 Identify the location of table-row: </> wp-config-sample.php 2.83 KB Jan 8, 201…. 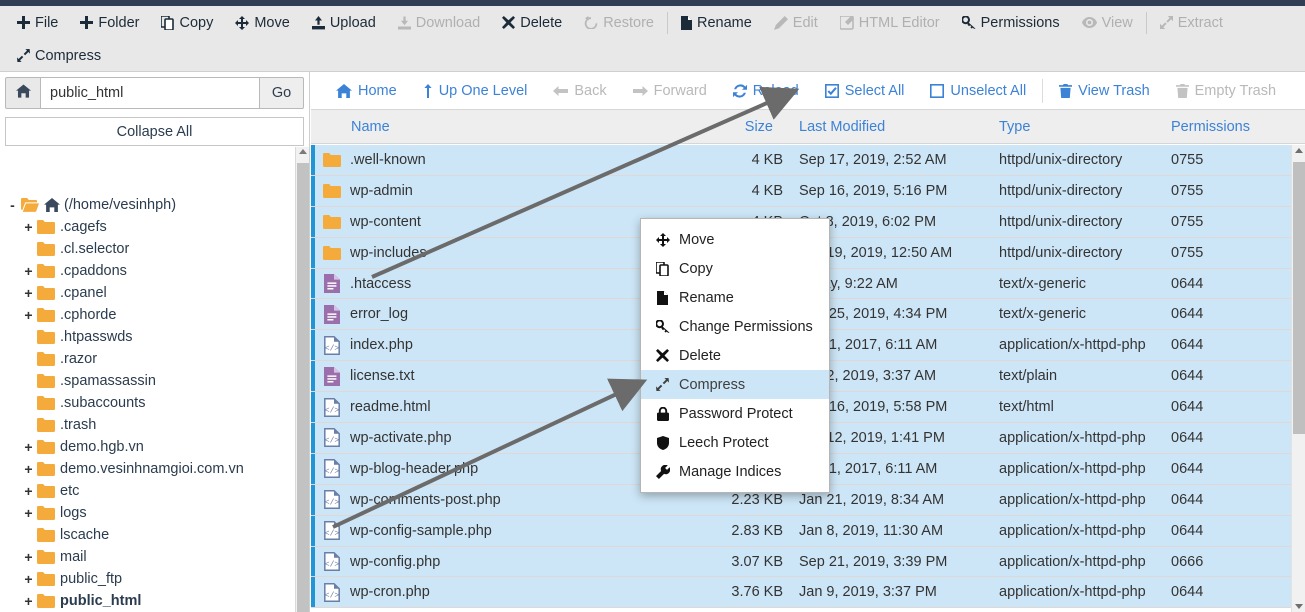
(801, 531).